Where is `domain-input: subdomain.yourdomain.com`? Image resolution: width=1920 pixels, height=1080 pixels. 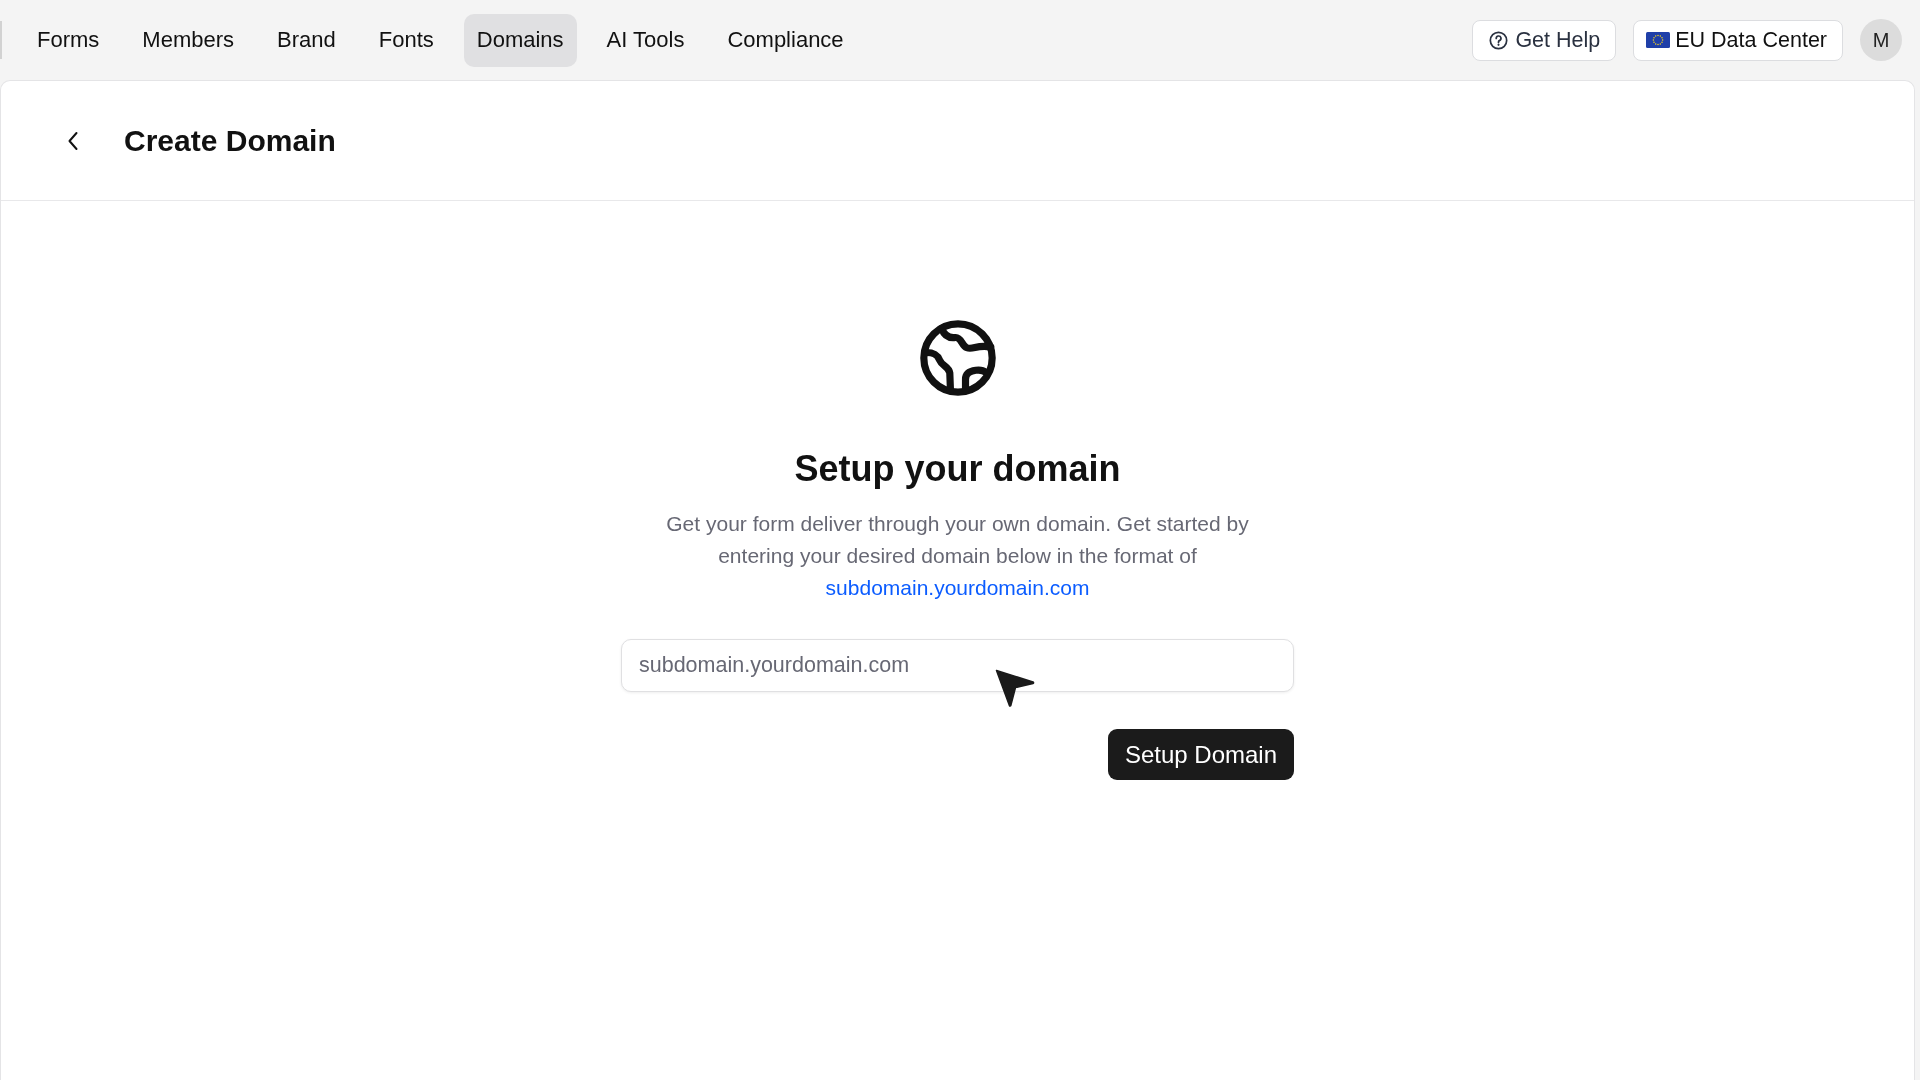
domain-input: subdomain.yourdomain.com is located at coordinates (957, 665).